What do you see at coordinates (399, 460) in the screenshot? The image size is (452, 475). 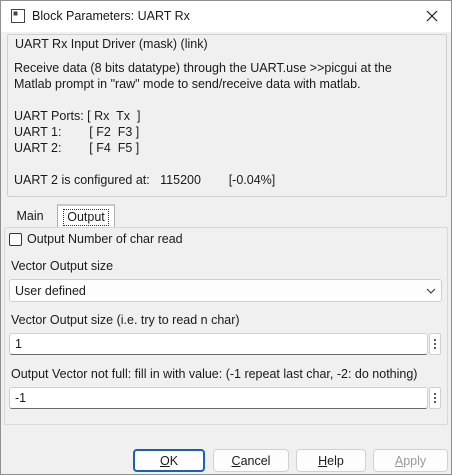 I see `apply-hotkey: A` at bounding box center [399, 460].